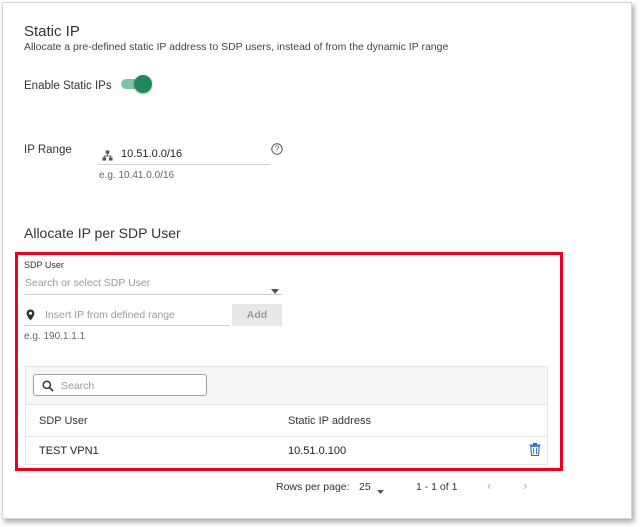 Image resolution: width=640 pixels, height=527 pixels. Describe the element at coordinates (365, 487) in the screenshot. I see `rows-per-page-value: 25` at that location.